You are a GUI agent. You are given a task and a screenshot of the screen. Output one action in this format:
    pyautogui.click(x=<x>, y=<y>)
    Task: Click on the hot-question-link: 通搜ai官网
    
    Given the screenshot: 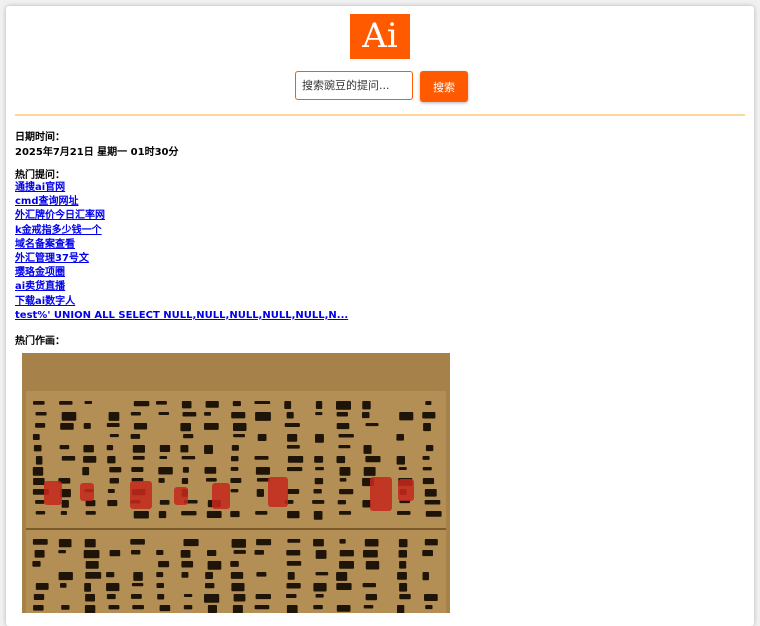 What is the action you would take?
    pyautogui.click(x=40, y=187)
    